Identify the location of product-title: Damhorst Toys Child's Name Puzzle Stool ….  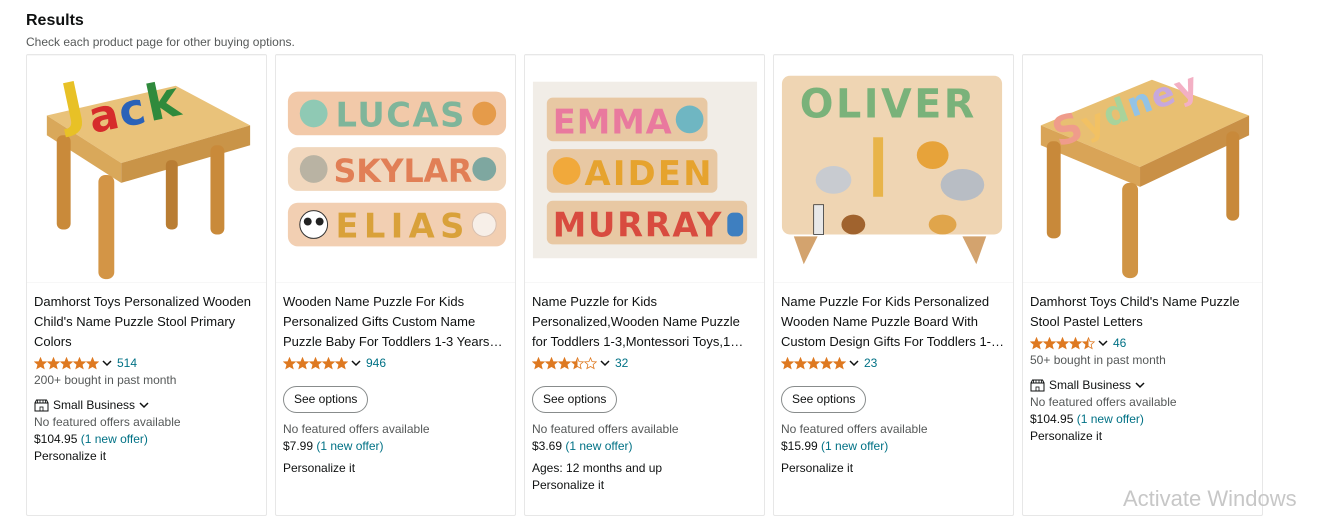
(1142, 312).